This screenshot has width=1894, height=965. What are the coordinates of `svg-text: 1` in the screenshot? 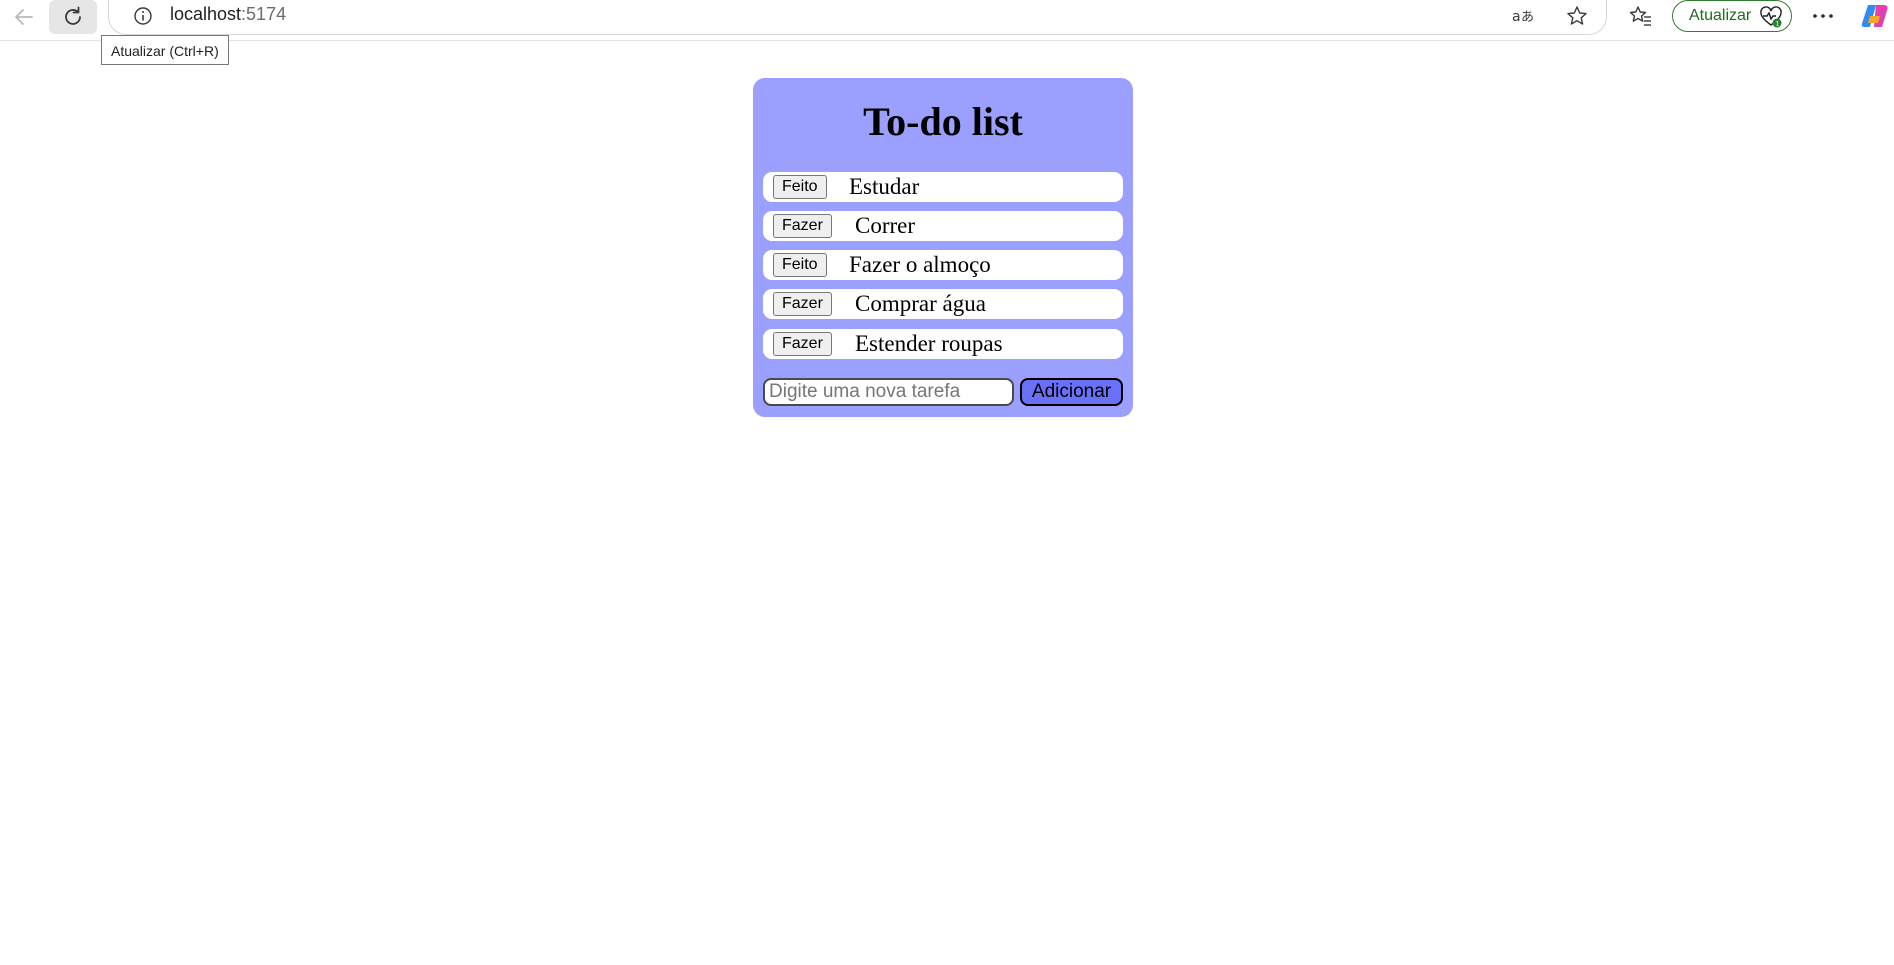 It's located at (1777, 24).